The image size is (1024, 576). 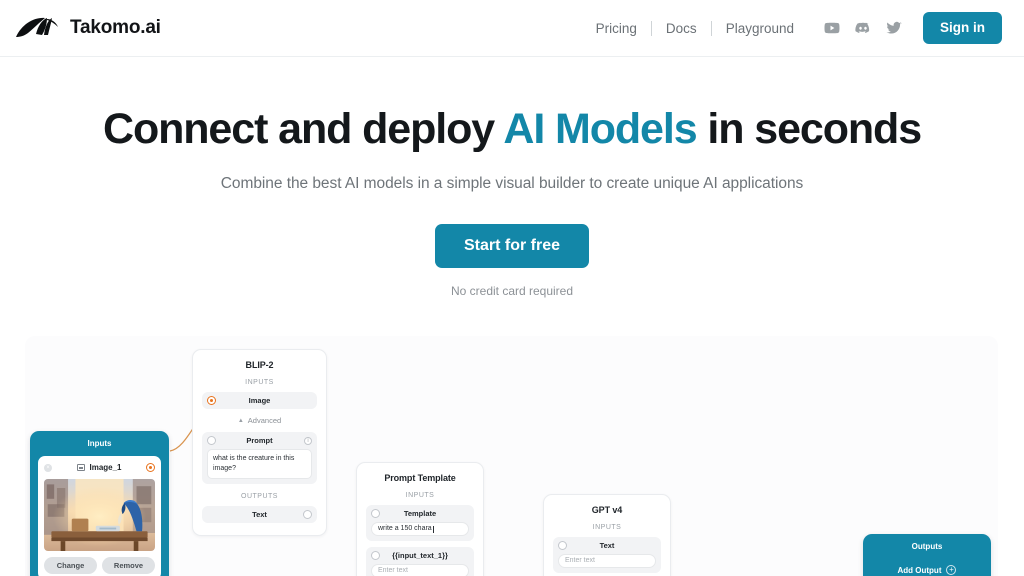 I want to click on prompt-template-port-row: Template, so click(x=420, y=513).